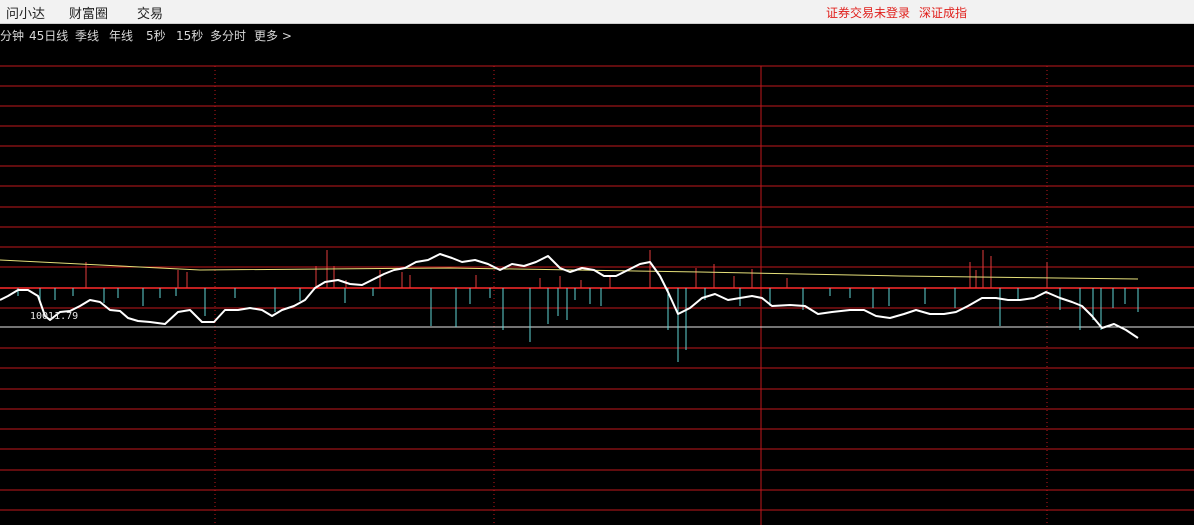 Image resolution: width=1194 pixels, height=525 pixels. I want to click on period-45day: 45日线, so click(48, 35).